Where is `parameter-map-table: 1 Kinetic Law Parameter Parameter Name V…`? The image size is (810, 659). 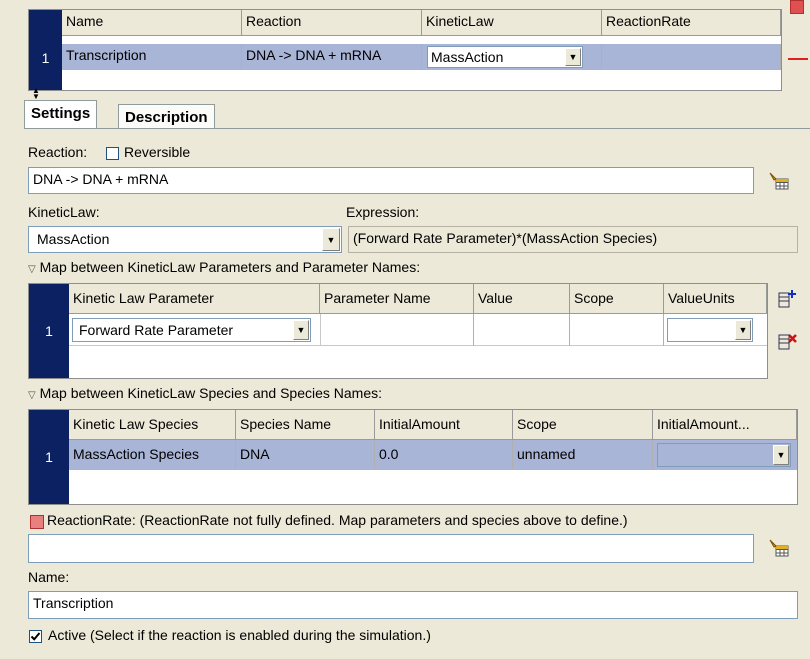 parameter-map-table: 1 Kinetic Law Parameter Parameter Name V… is located at coordinates (398, 331).